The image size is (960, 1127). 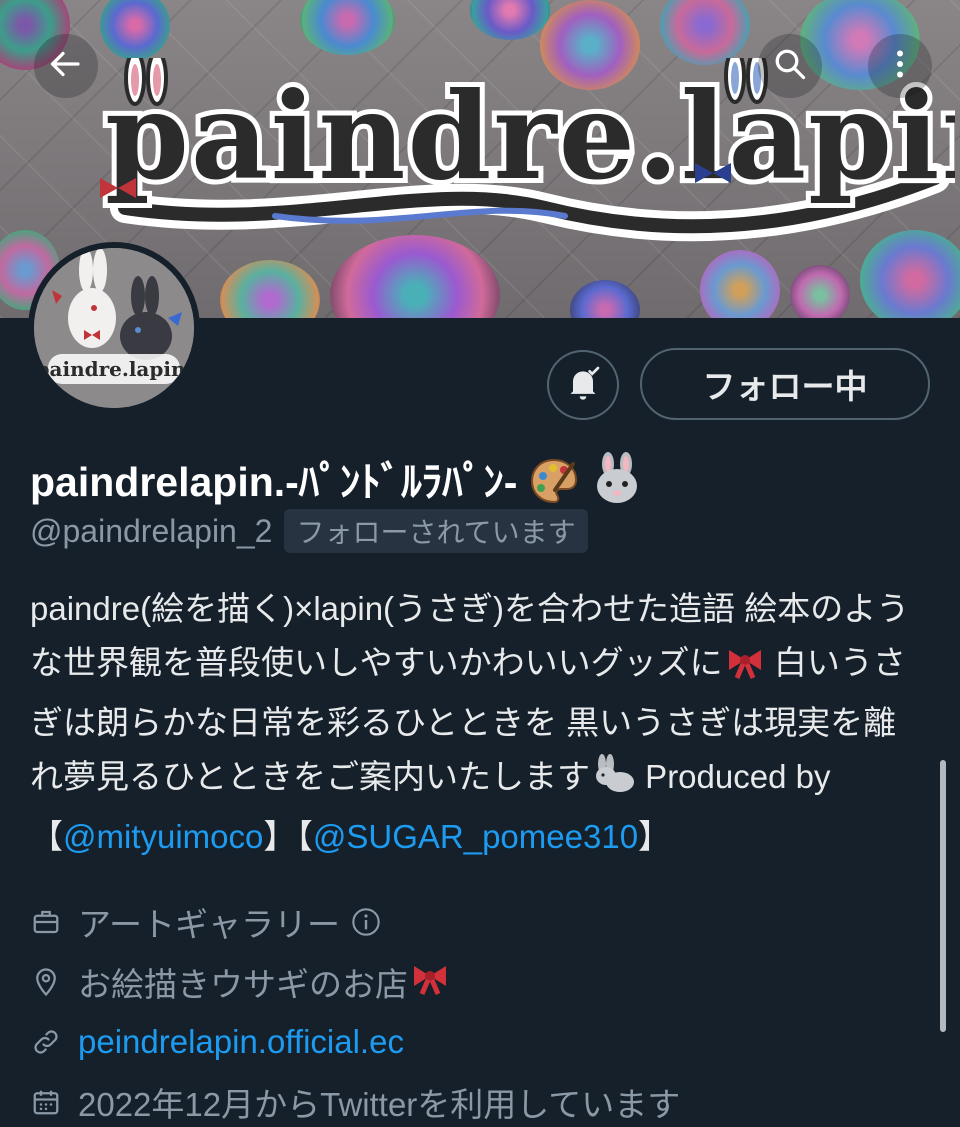 What do you see at coordinates (163, 836) in the screenshot?
I see `mention-link: @mityuimoco` at bounding box center [163, 836].